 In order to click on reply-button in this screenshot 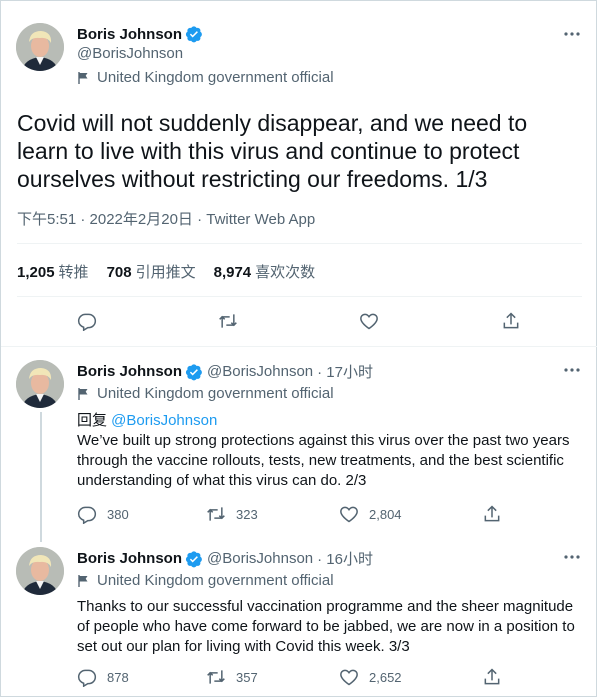, I will do `click(87, 321)`.